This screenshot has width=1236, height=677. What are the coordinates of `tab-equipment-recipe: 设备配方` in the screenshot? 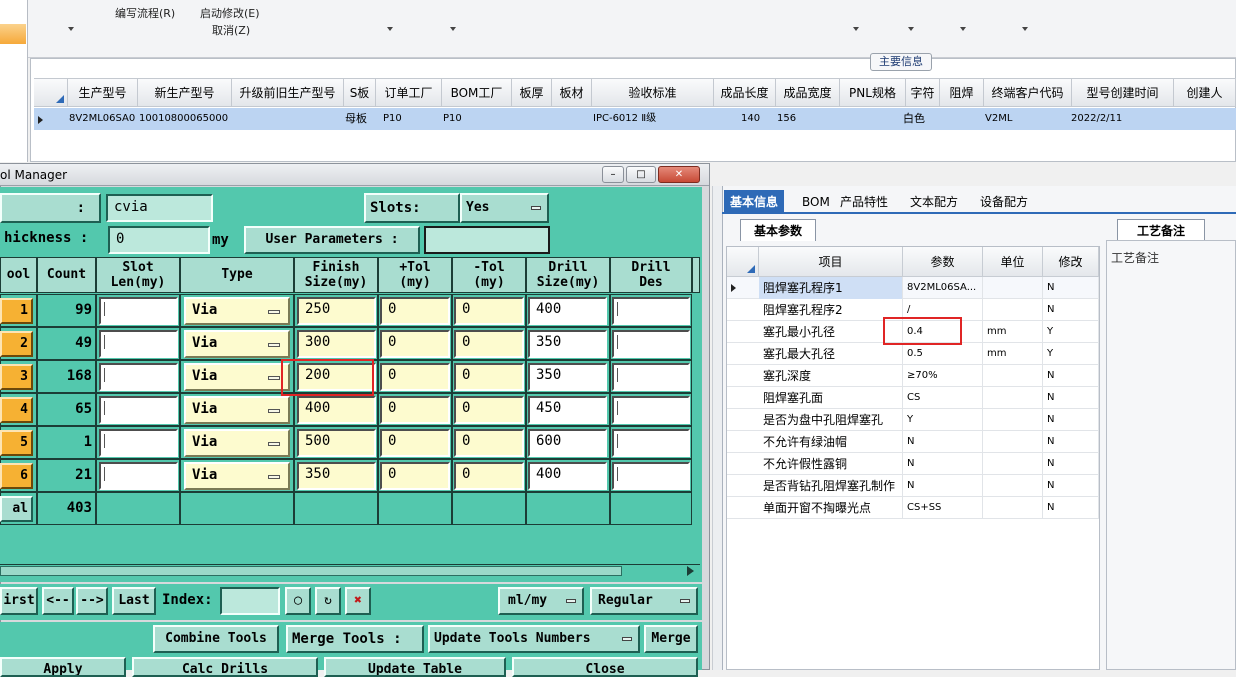 It's located at (1004, 202).